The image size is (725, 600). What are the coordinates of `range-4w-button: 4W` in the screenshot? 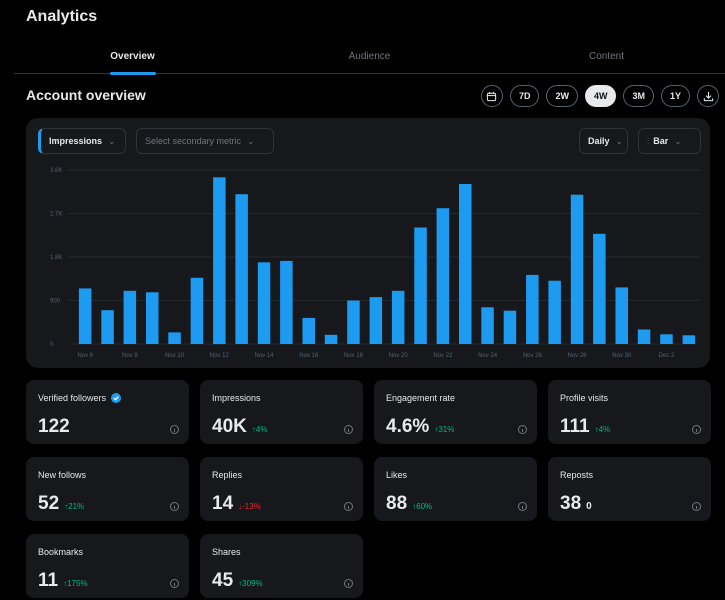 It's located at (600, 96).